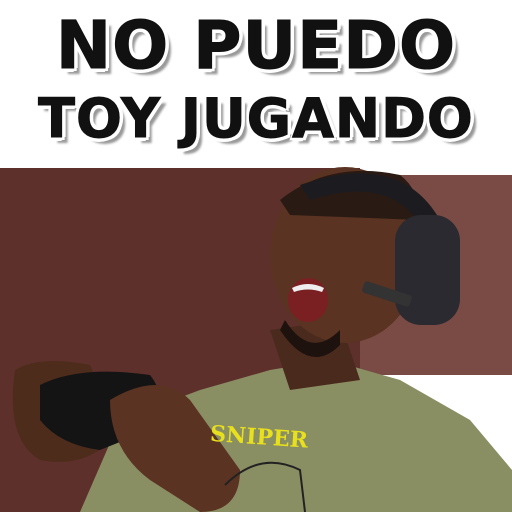 The image size is (512, 512). I want to click on headset-earcup-icon, so click(427, 270).